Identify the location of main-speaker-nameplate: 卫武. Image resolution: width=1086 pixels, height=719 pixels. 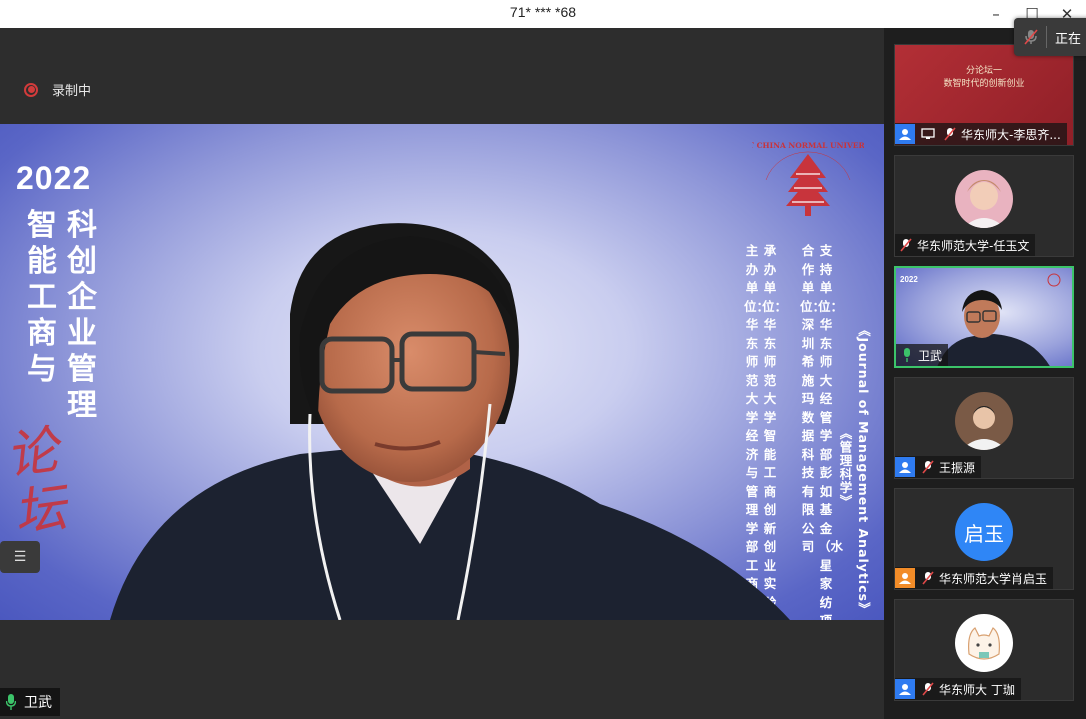
(30, 702).